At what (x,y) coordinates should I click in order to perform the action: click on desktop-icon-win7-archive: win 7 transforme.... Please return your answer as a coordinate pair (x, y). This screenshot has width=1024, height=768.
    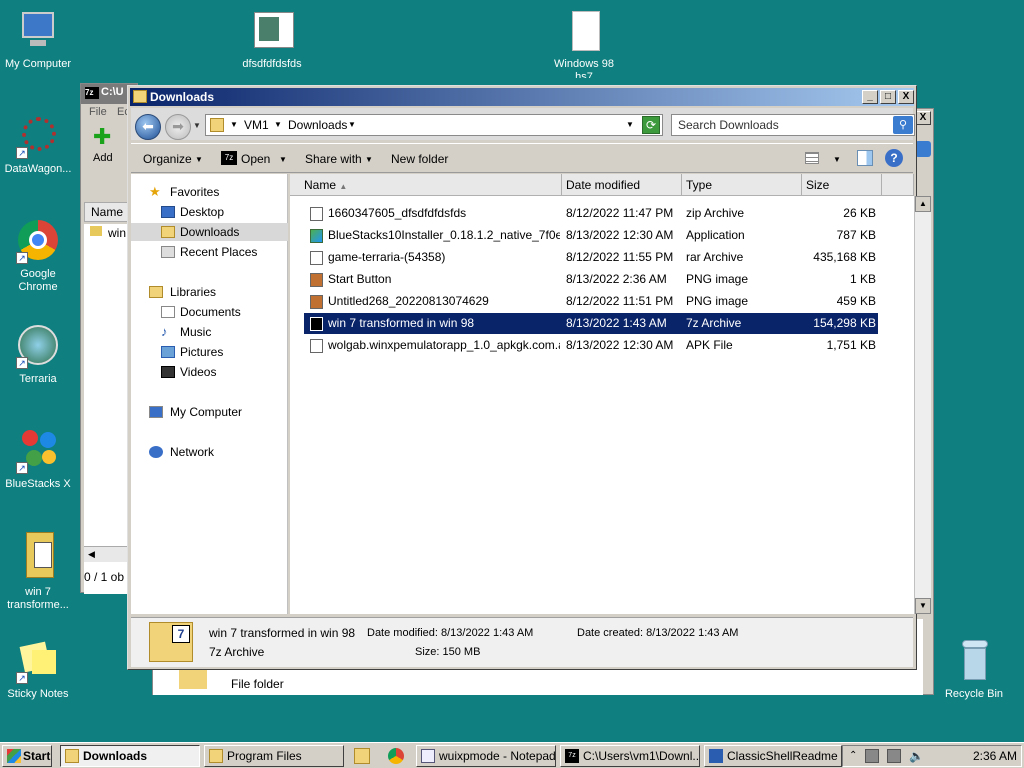
    Looking at the image, I should click on (38, 571).